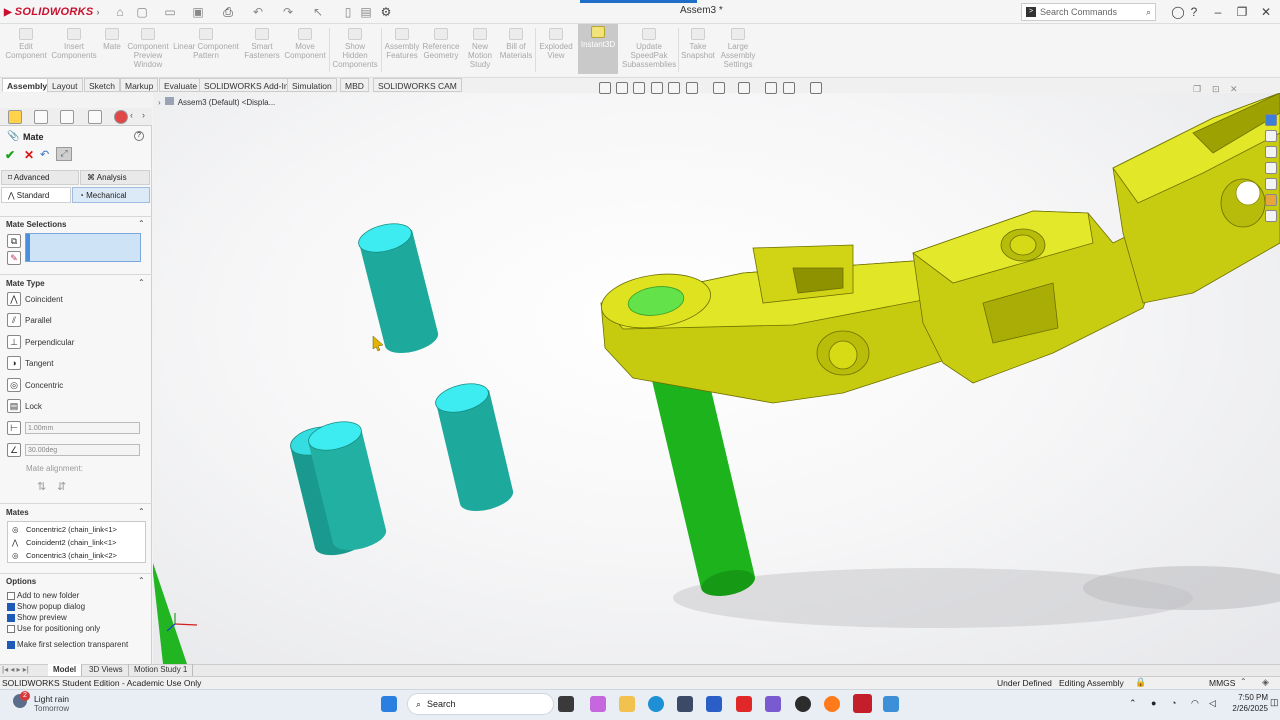 The image size is (1280, 720). What do you see at coordinates (49, 342) in the screenshot?
I see `mate-type-perpendicular: Perpendicular` at bounding box center [49, 342].